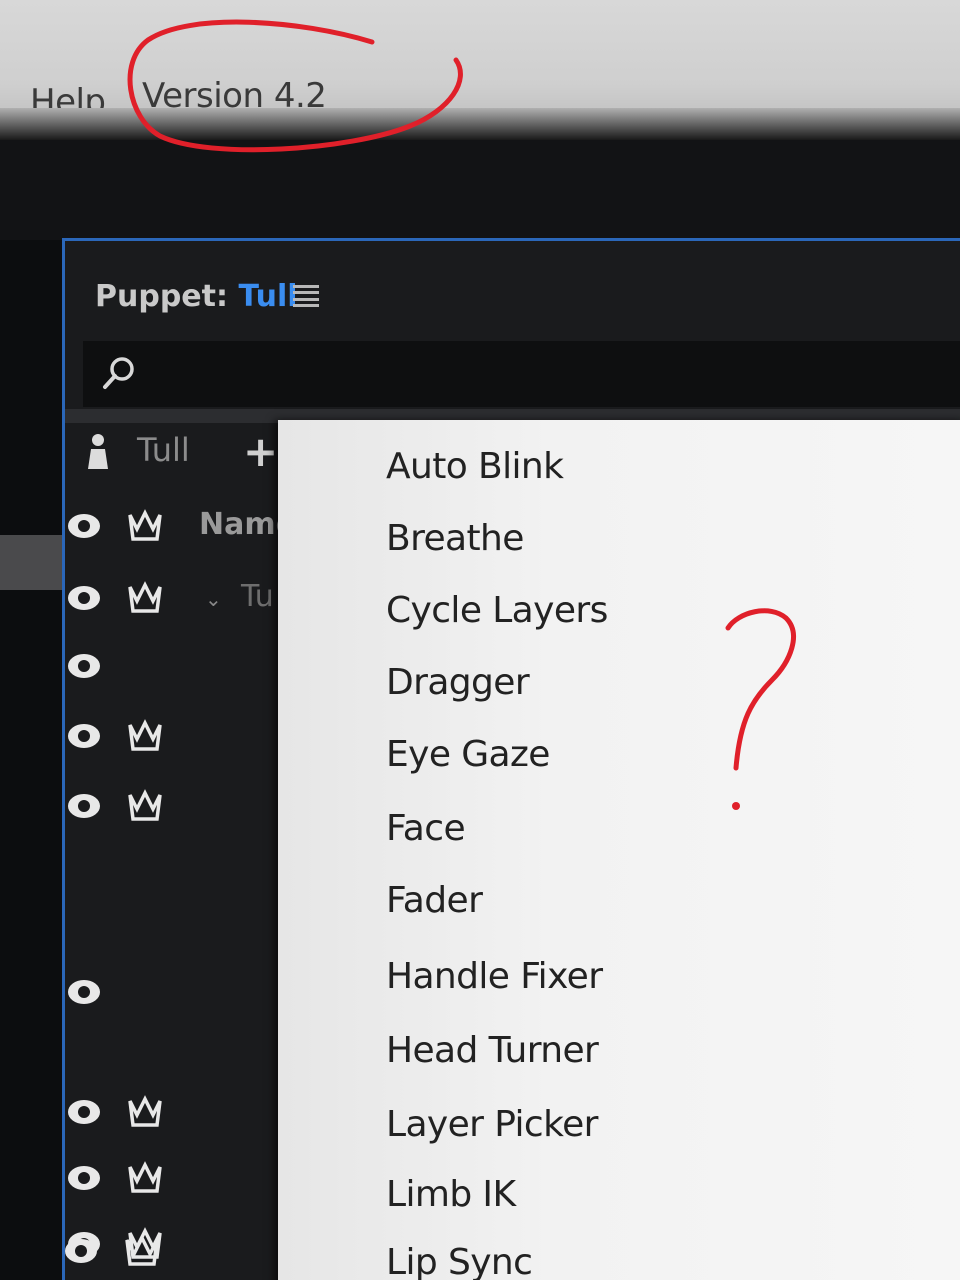 This screenshot has height=1280, width=960. I want to click on menu-item-auto-blink: Auto Blink, so click(475, 466).